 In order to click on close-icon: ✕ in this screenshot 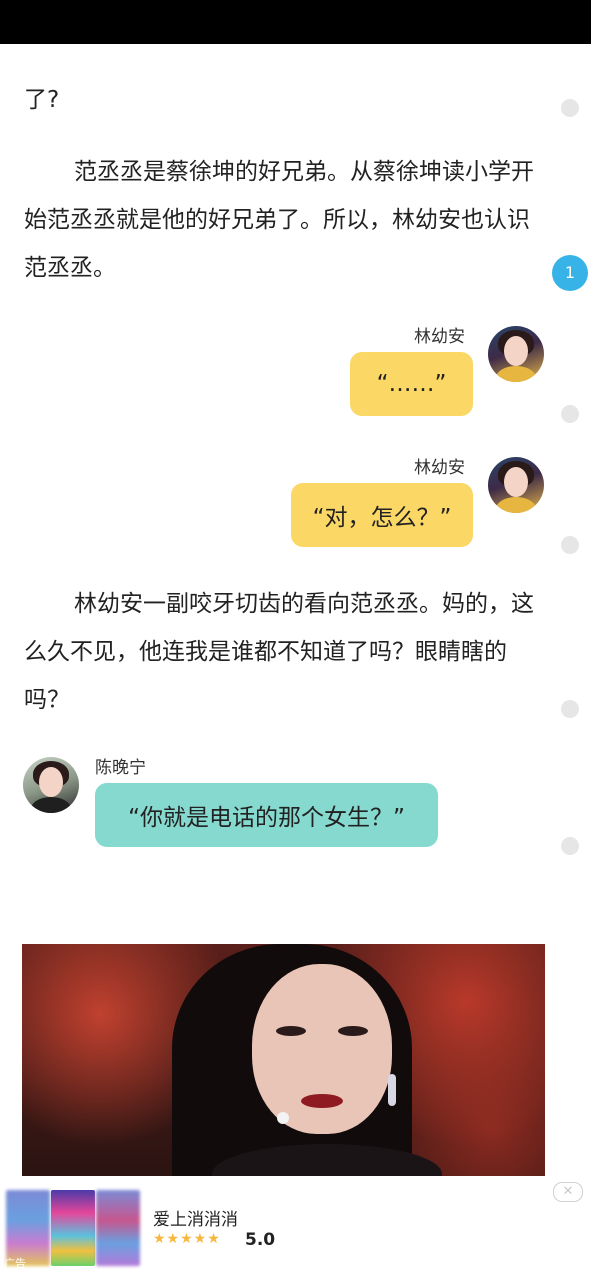, I will do `click(568, 1192)`.